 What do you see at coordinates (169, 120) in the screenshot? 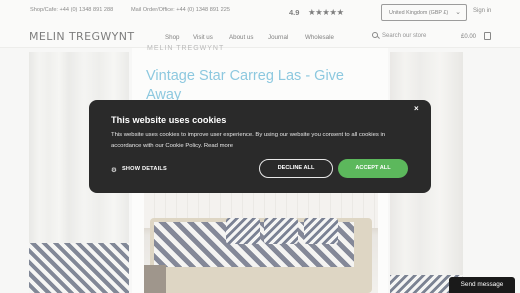
I see `cookie-heading: This website uses cookies` at bounding box center [169, 120].